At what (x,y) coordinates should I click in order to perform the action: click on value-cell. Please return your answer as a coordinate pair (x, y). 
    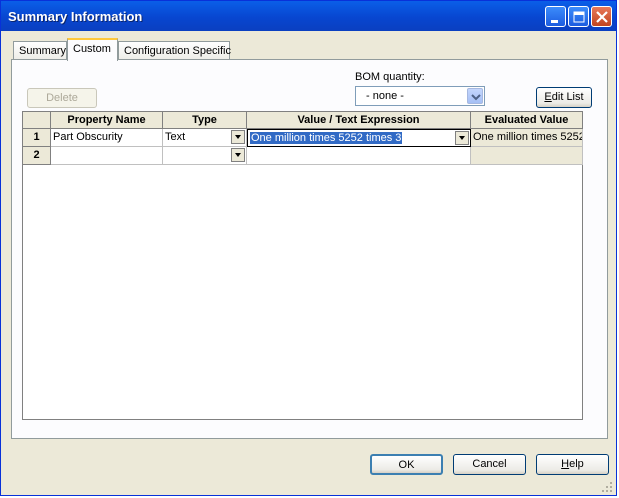
    Looking at the image, I should click on (359, 156).